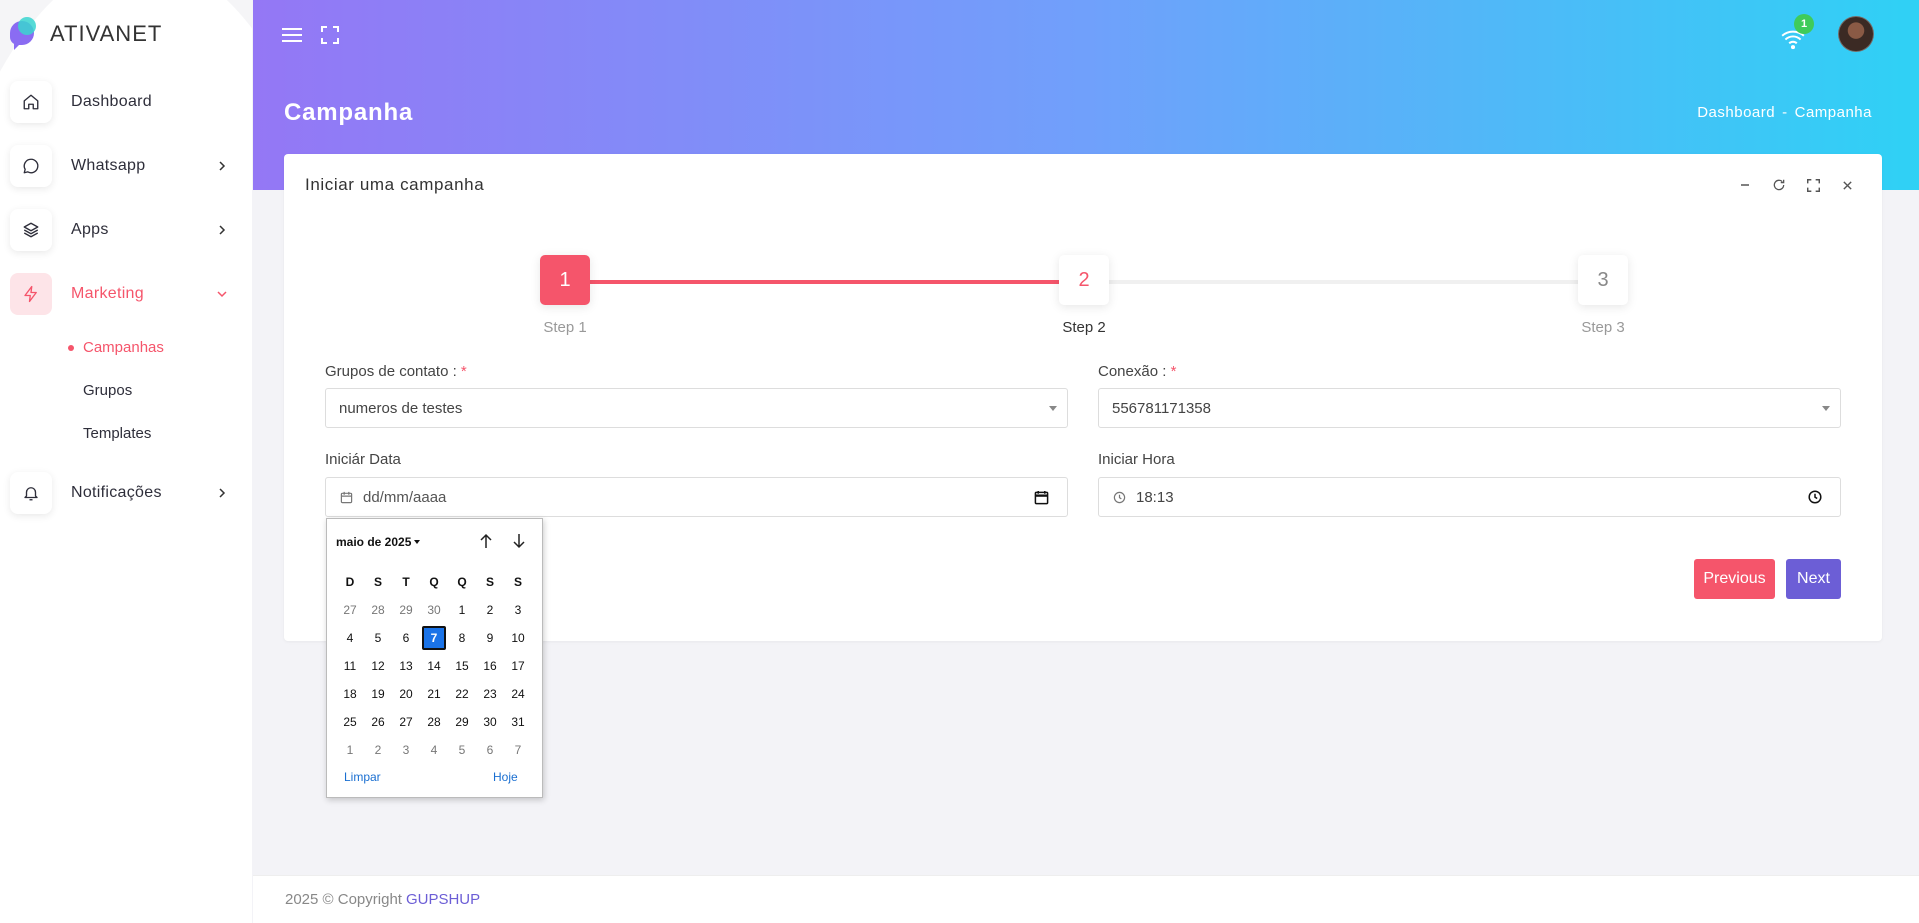 This screenshot has width=1919, height=923. Describe the element at coordinates (222, 294) in the screenshot. I see `chevron-down-icon` at that location.